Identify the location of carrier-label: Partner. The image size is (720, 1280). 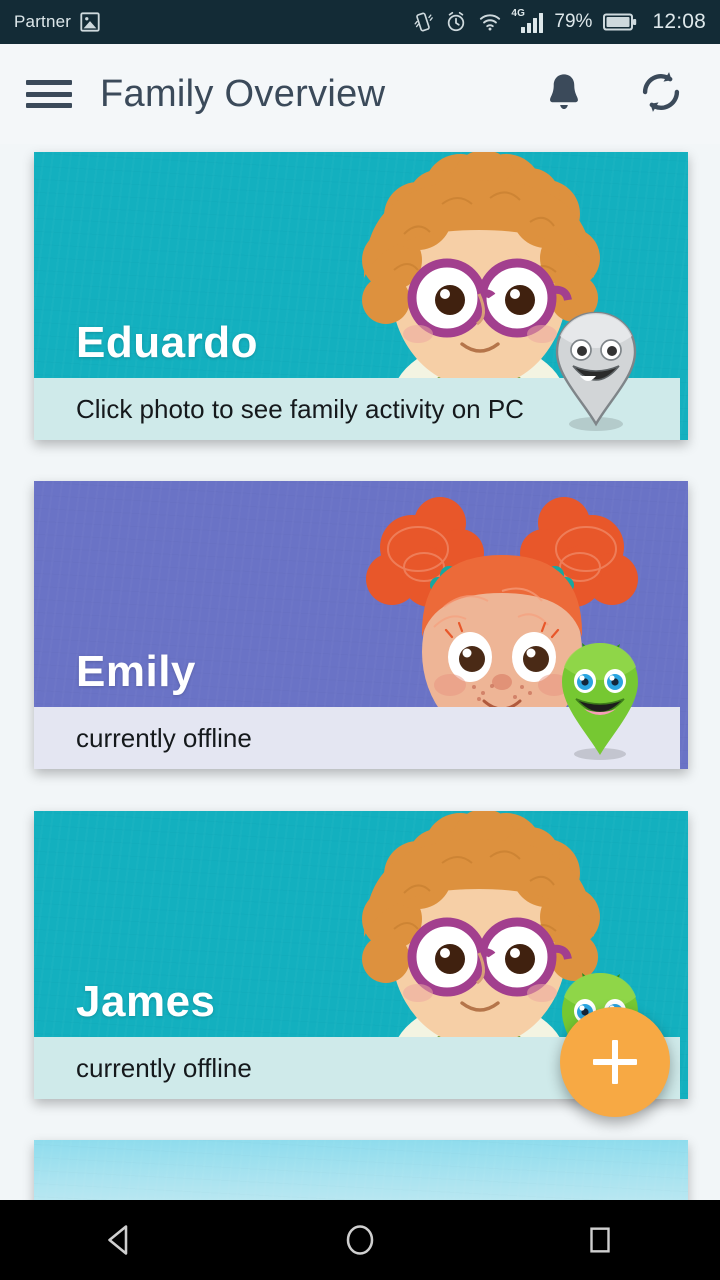
(43, 21).